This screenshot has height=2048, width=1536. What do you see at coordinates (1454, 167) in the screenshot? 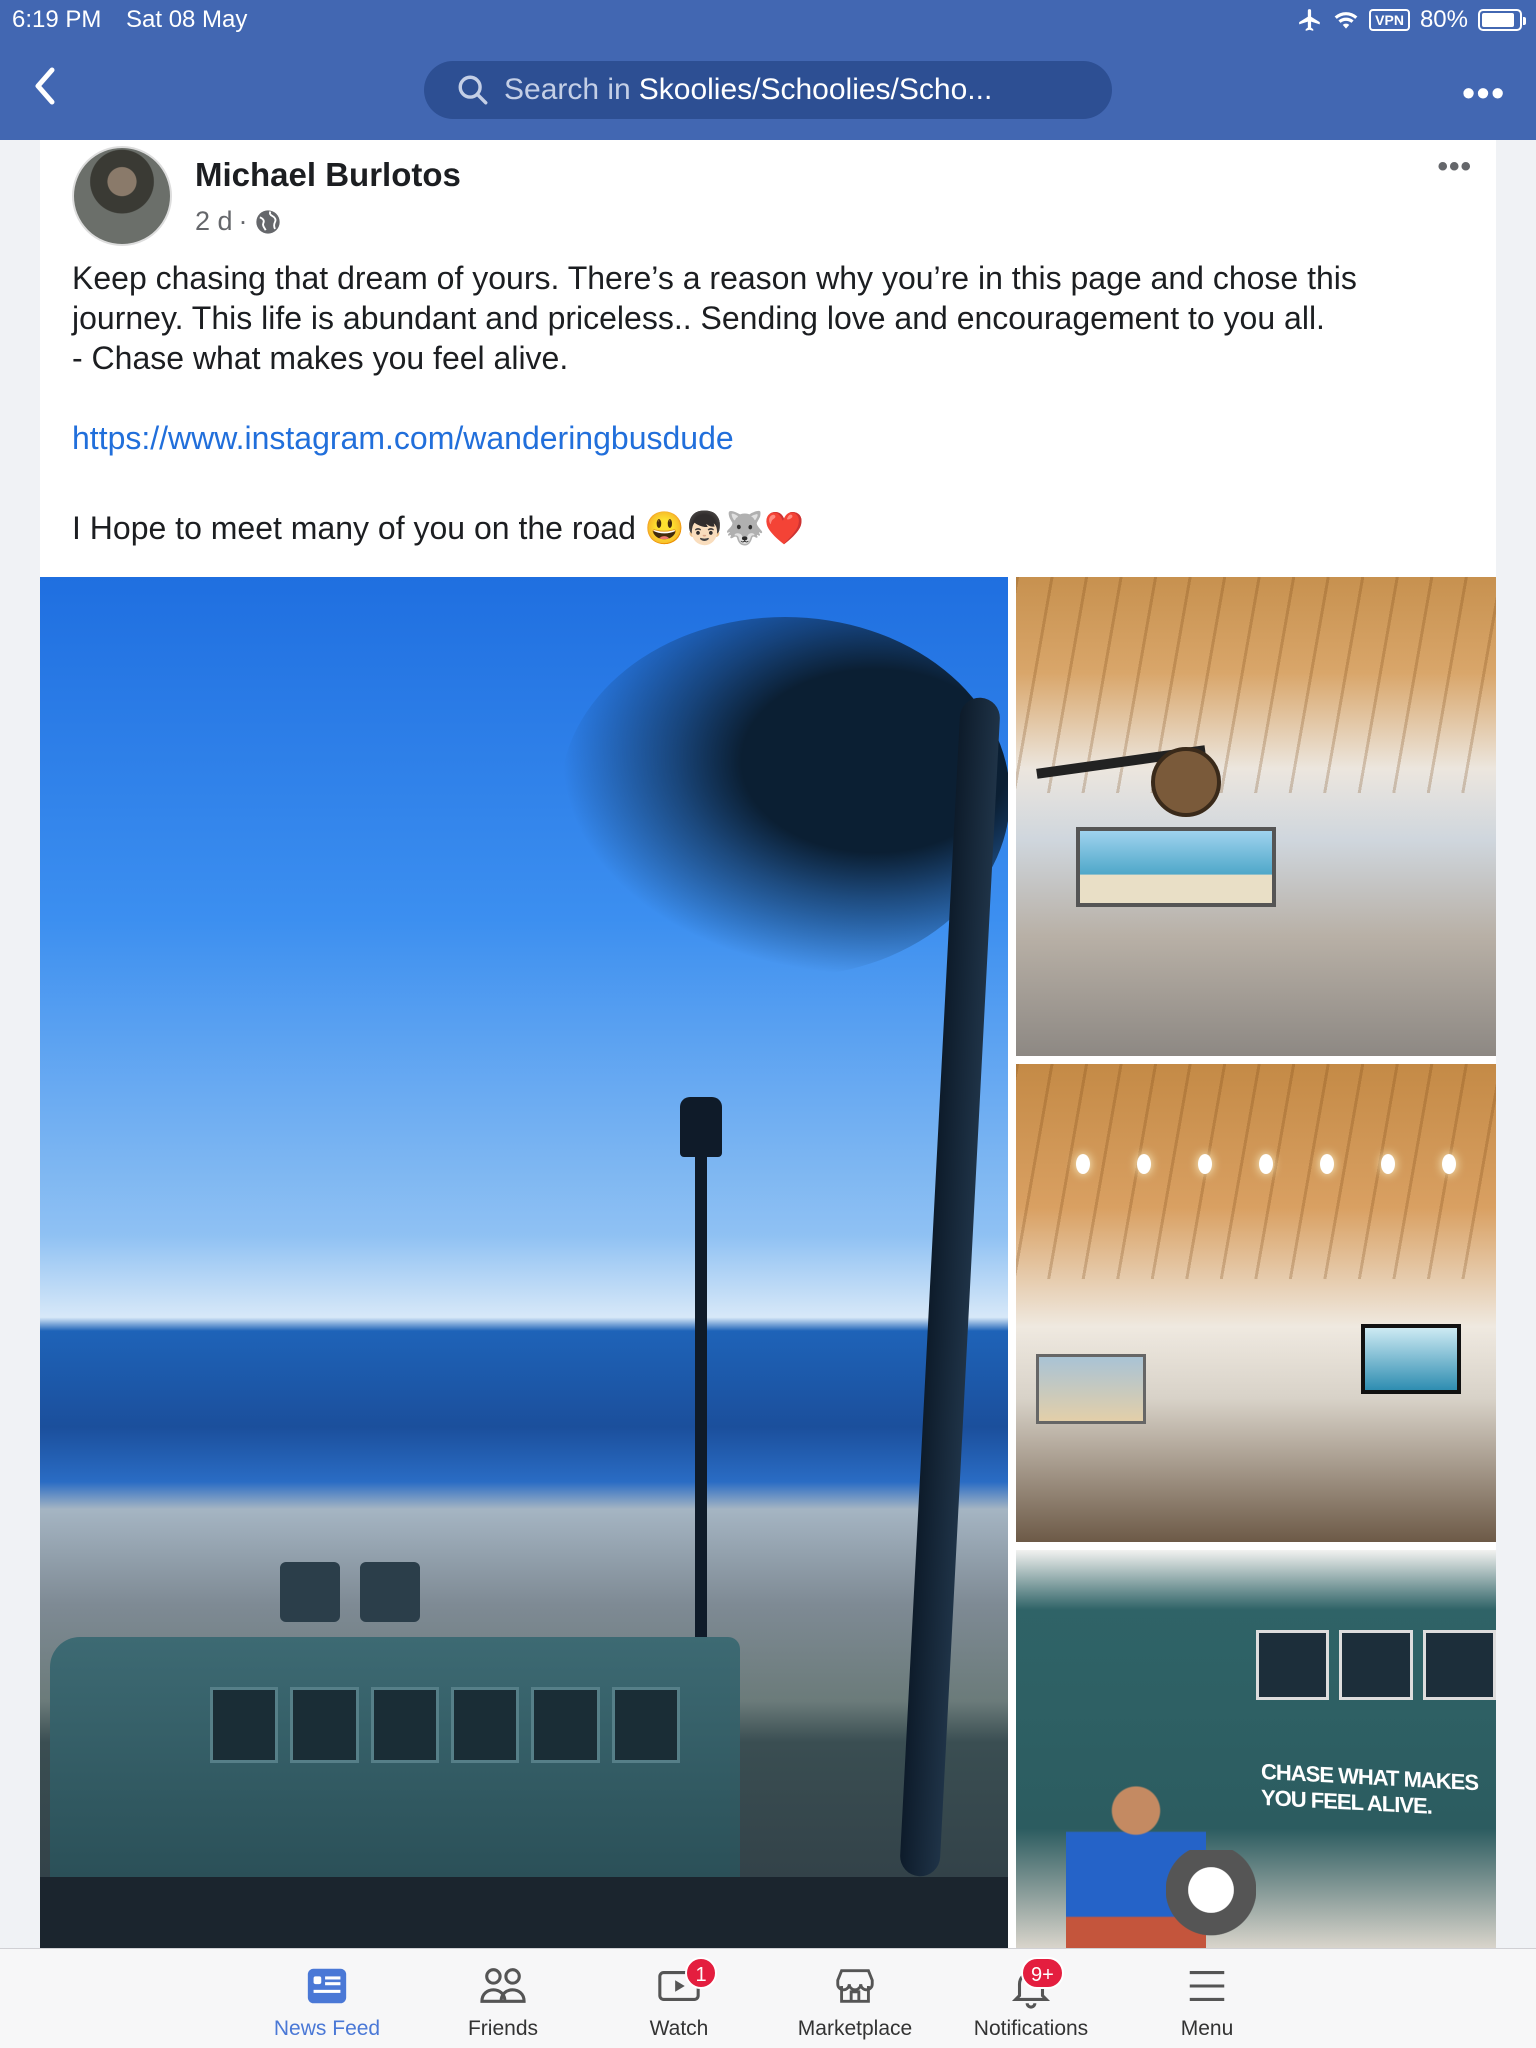
I see `post-more-button: •••` at bounding box center [1454, 167].